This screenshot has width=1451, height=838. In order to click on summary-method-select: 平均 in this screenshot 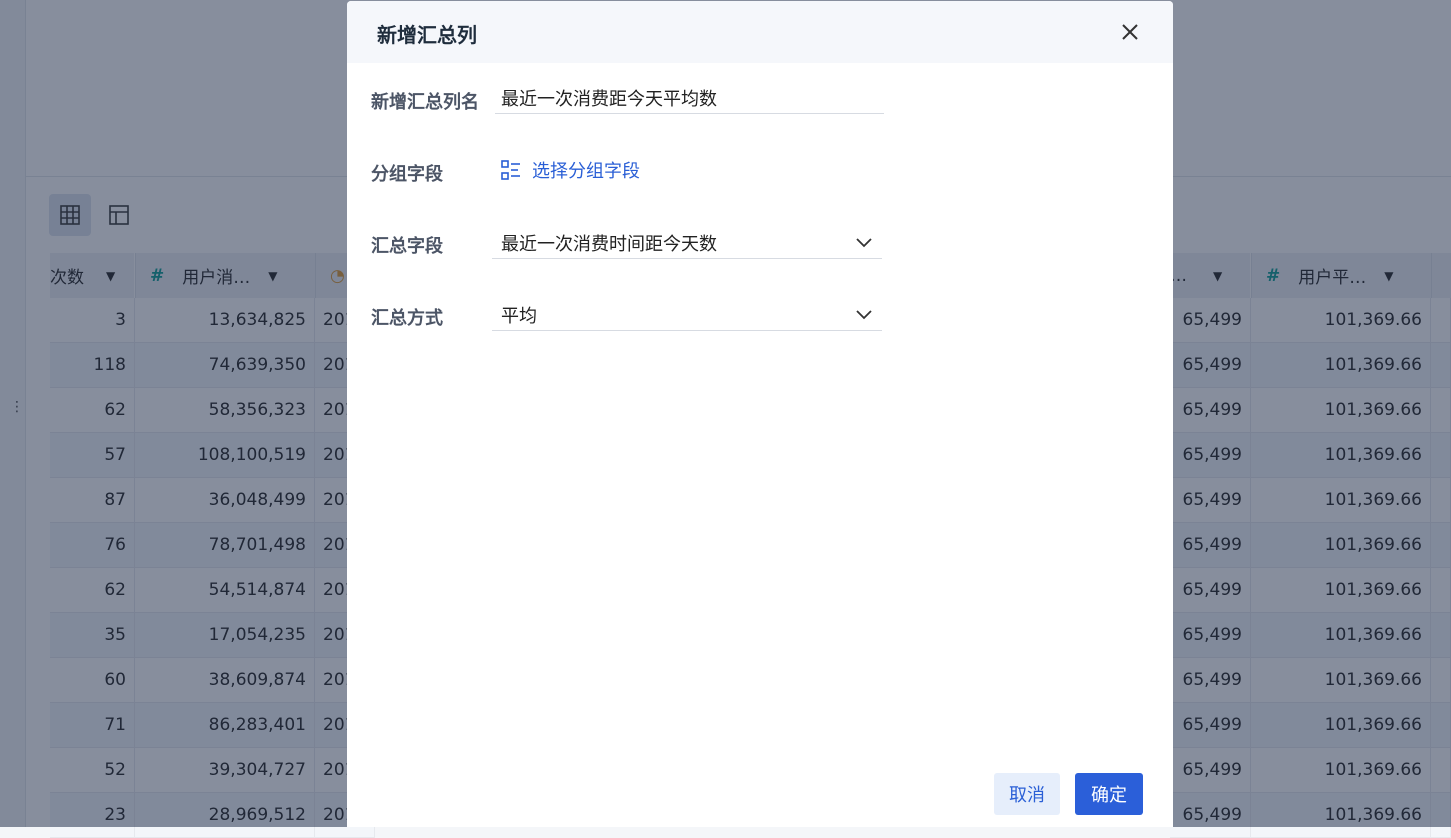, I will do `click(687, 314)`.